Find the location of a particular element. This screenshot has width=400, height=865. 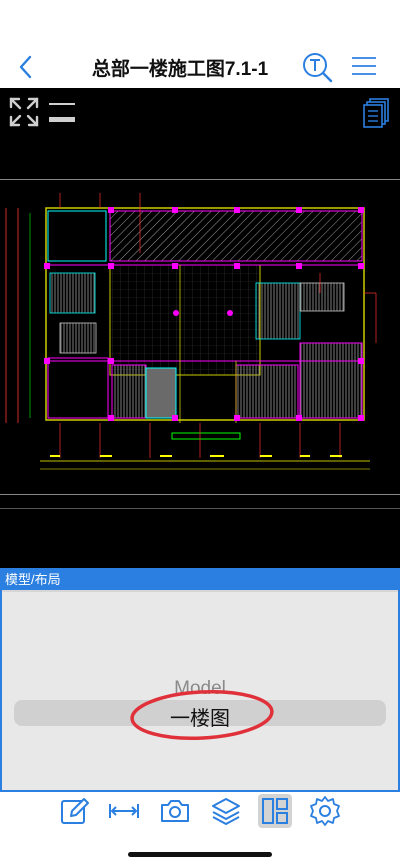

nav-bar: 总部一楼施工图7.1-1 is located at coordinates (200, 44).